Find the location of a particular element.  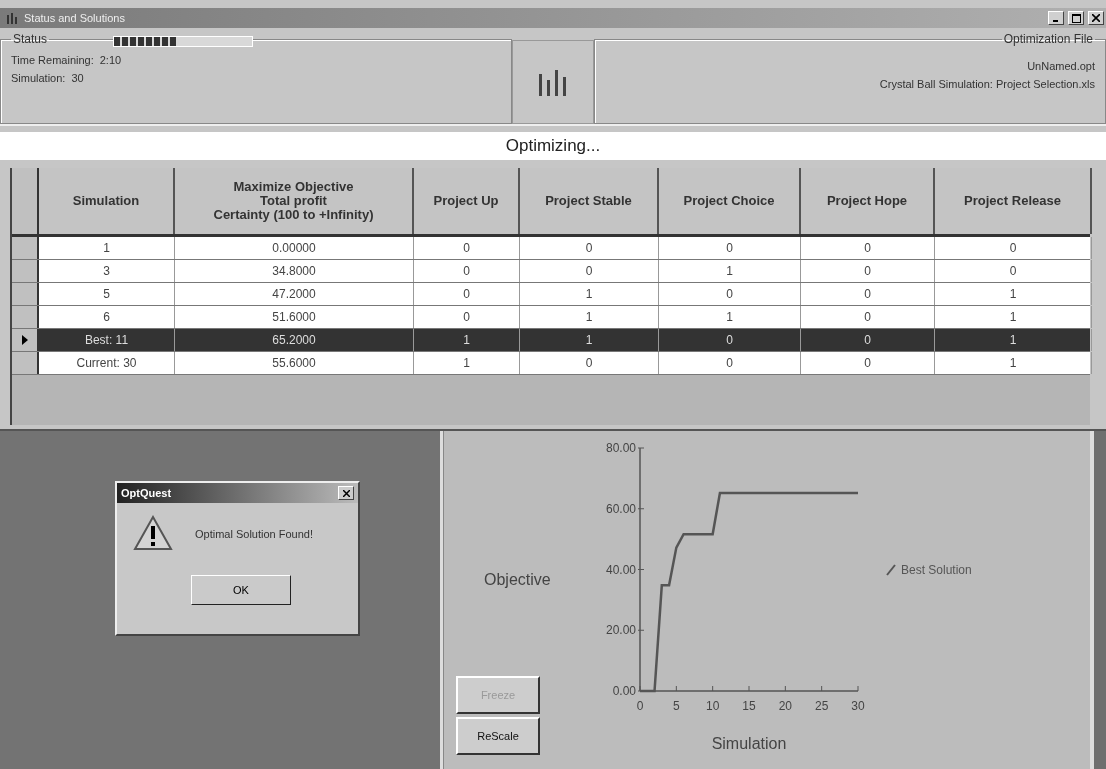

axis-title: Simulation is located at coordinates (749, 743).